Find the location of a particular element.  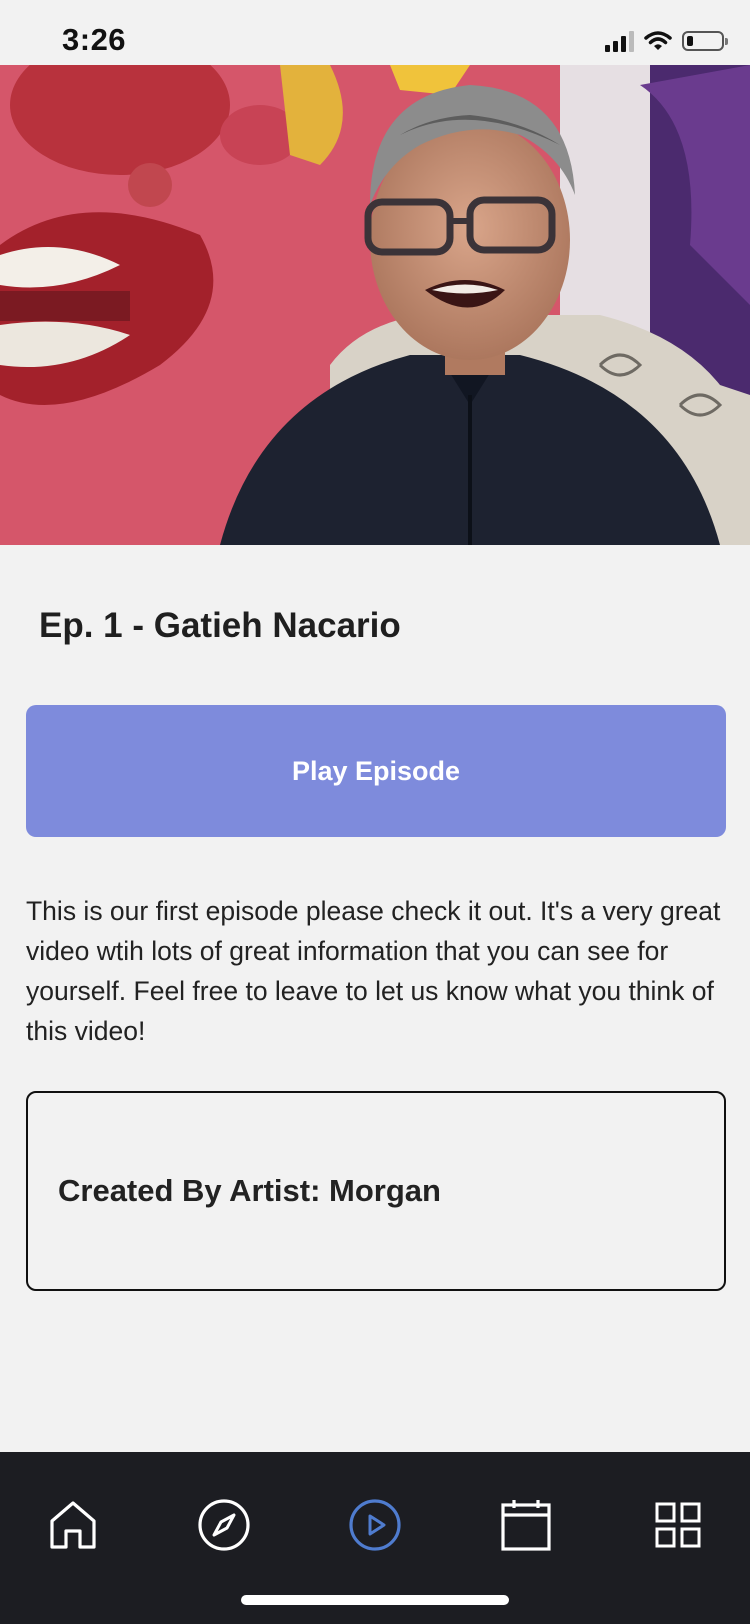

status-icons is located at coordinates (666, 41).